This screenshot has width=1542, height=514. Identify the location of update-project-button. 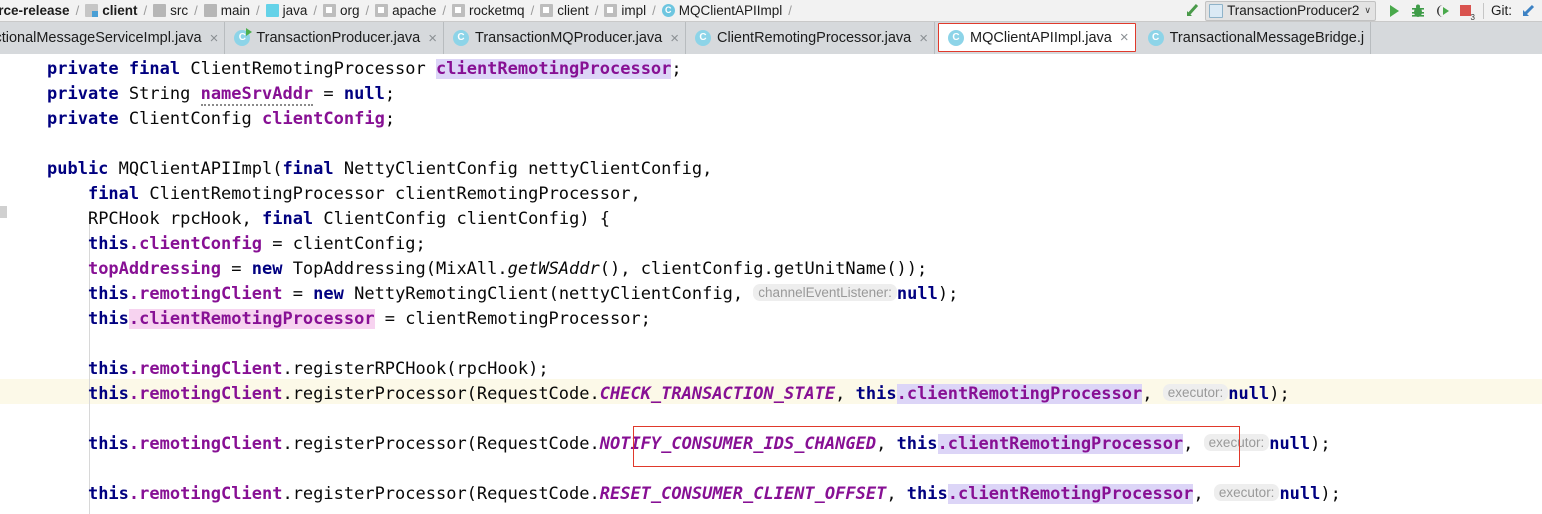
(1528, 10).